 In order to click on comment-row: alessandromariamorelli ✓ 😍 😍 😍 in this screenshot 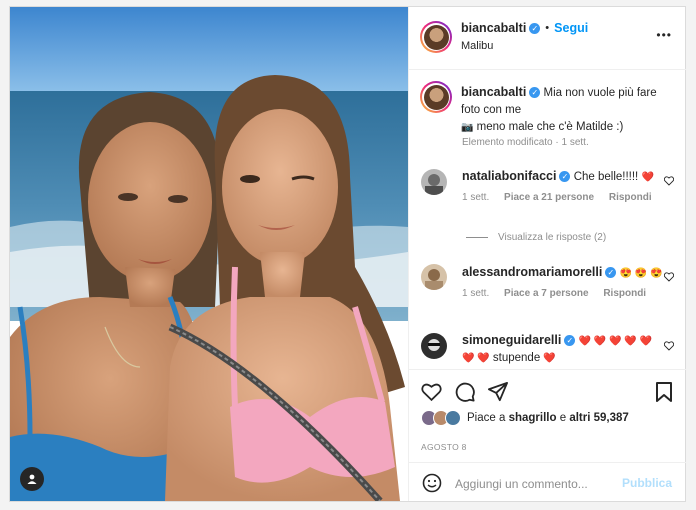, I will do `click(562, 273)`.